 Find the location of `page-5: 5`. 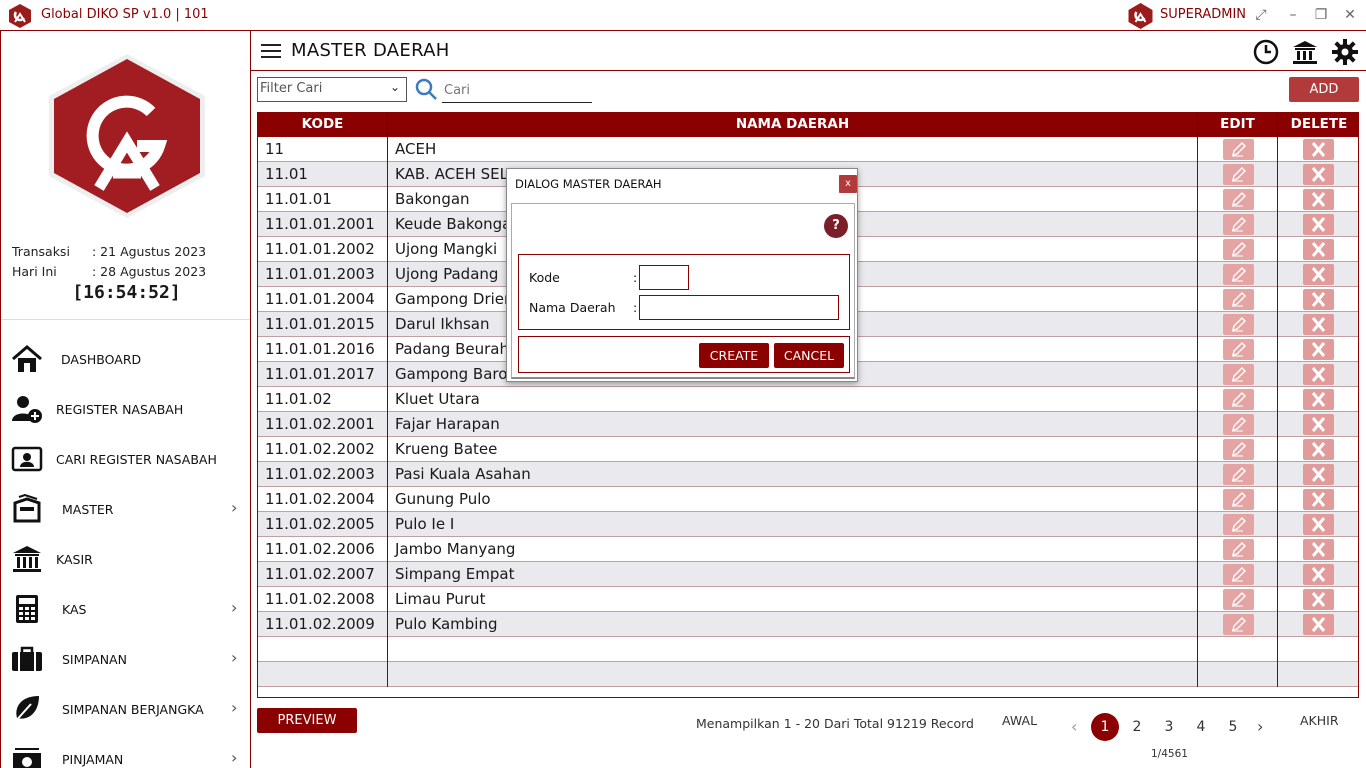

page-5: 5 is located at coordinates (1233, 727).